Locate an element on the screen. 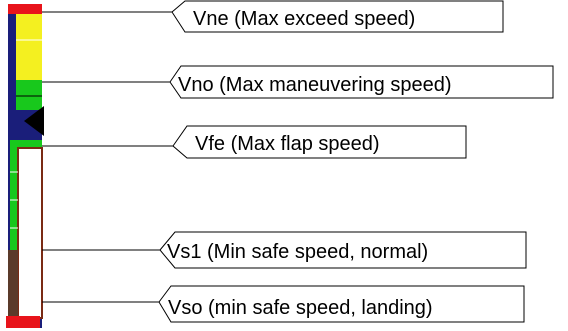 Image resolution: width=568 pixels, height=331 pixels. callout-vne: Vne (Max exceed speed) is located at coordinates (273, 16).